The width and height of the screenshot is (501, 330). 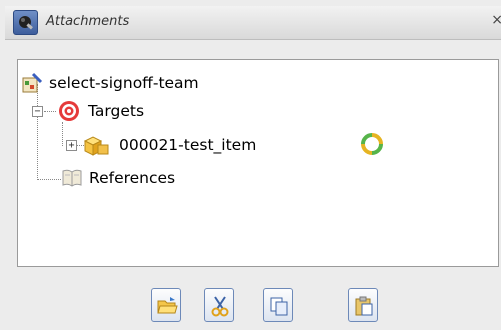 What do you see at coordinates (116, 111) in the screenshot?
I see `tree-node-label: Targets` at bounding box center [116, 111].